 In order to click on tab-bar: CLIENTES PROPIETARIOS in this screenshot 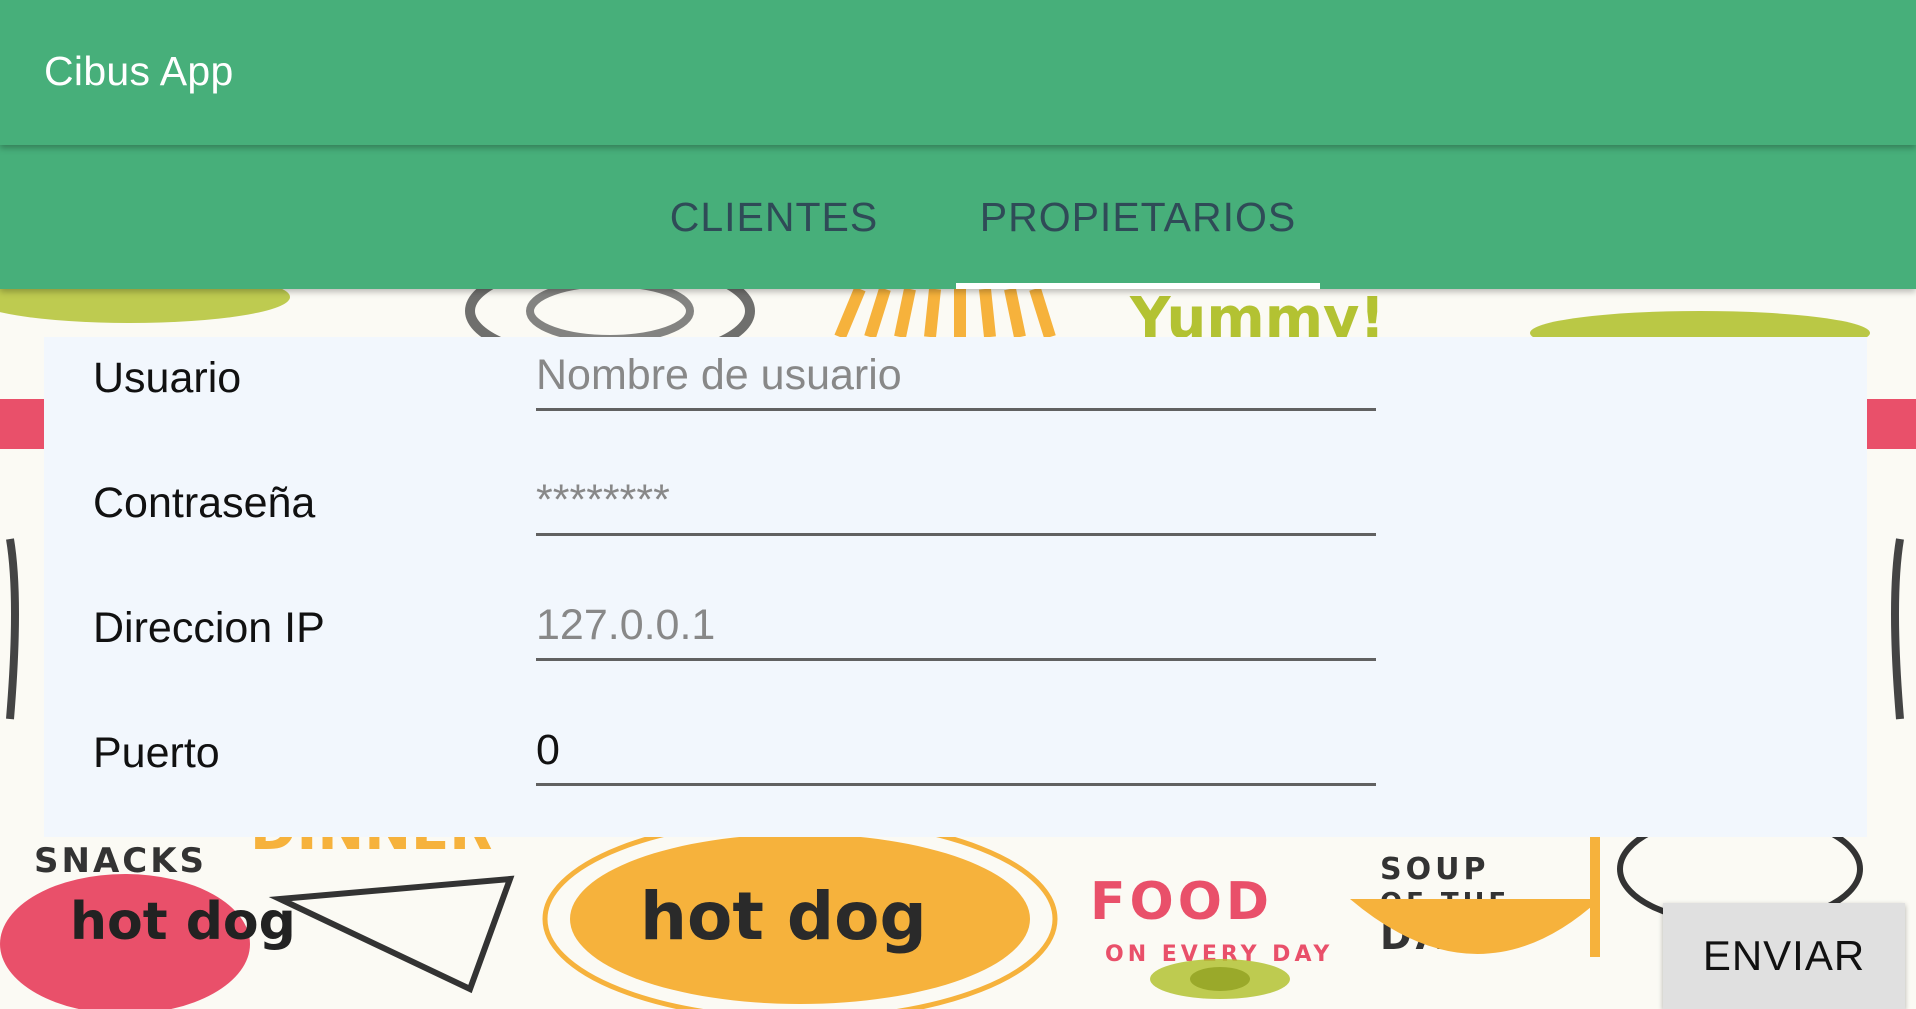, I will do `click(958, 217)`.